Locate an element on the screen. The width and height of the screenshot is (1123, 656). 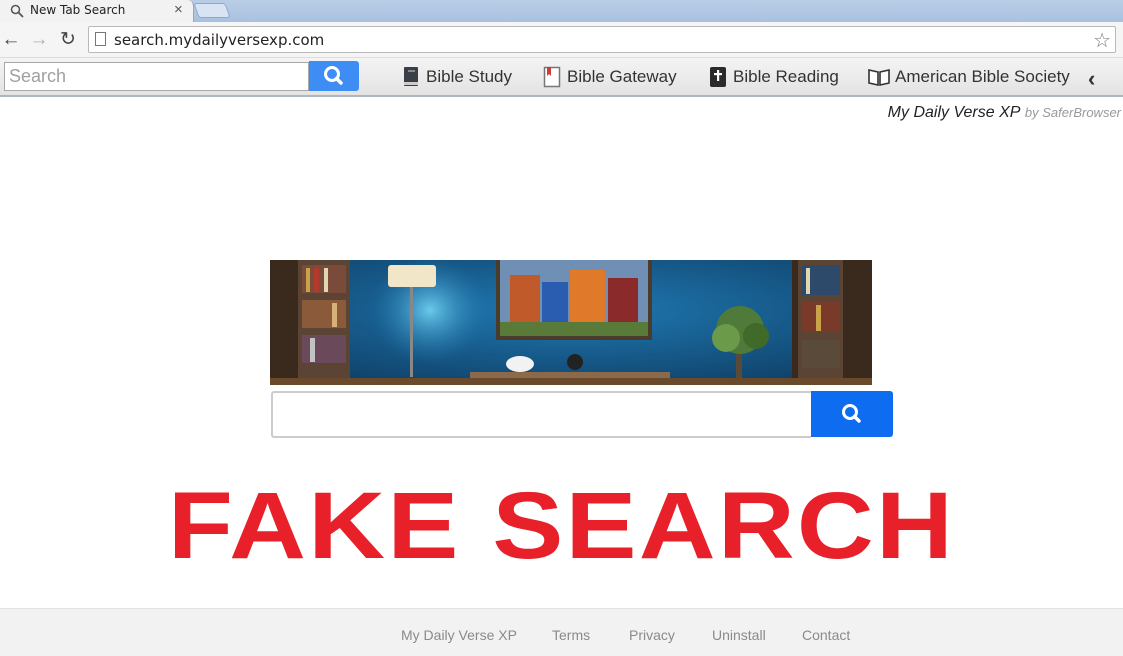
main-search-button is located at coordinates (852, 414).